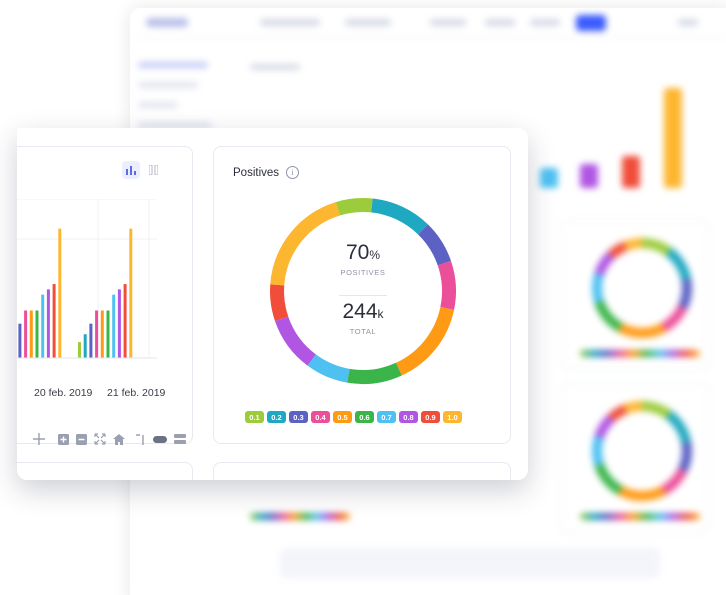 The width and height of the screenshot is (726, 595). I want to click on positives-donut: 70% POSITIVES 244k TOTAL, so click(363, 291).